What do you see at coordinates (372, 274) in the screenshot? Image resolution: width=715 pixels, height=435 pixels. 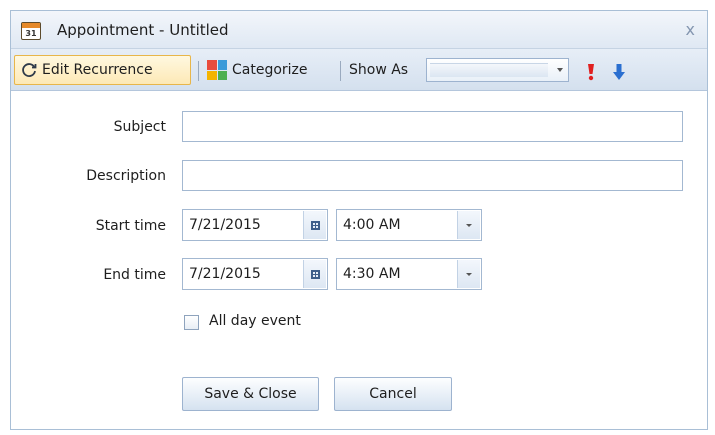 I see `end-time-value: 4:30 AM` at bounding box center [372, 274].